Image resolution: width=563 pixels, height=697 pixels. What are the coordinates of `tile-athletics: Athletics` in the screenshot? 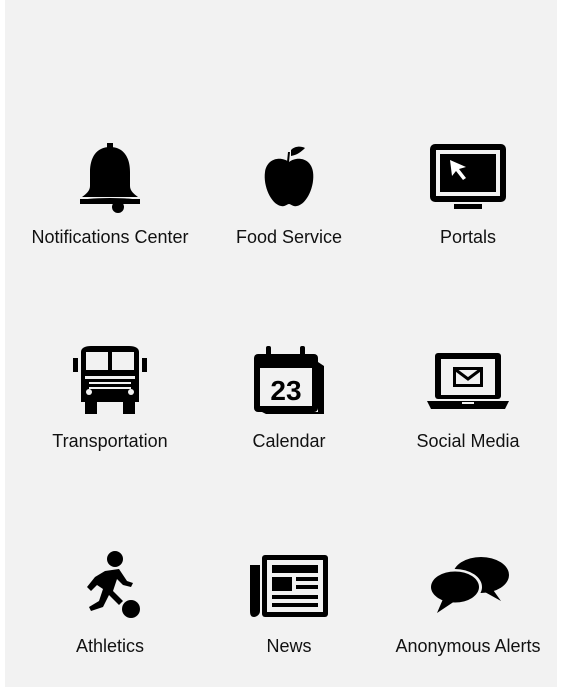 It's located at (110, 622).